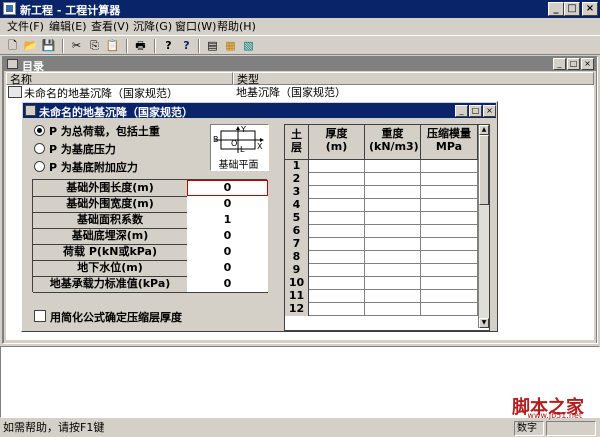 The width and height of the screenshot is (600, 437). I want to click on table-row: 3, so click(381, 192).